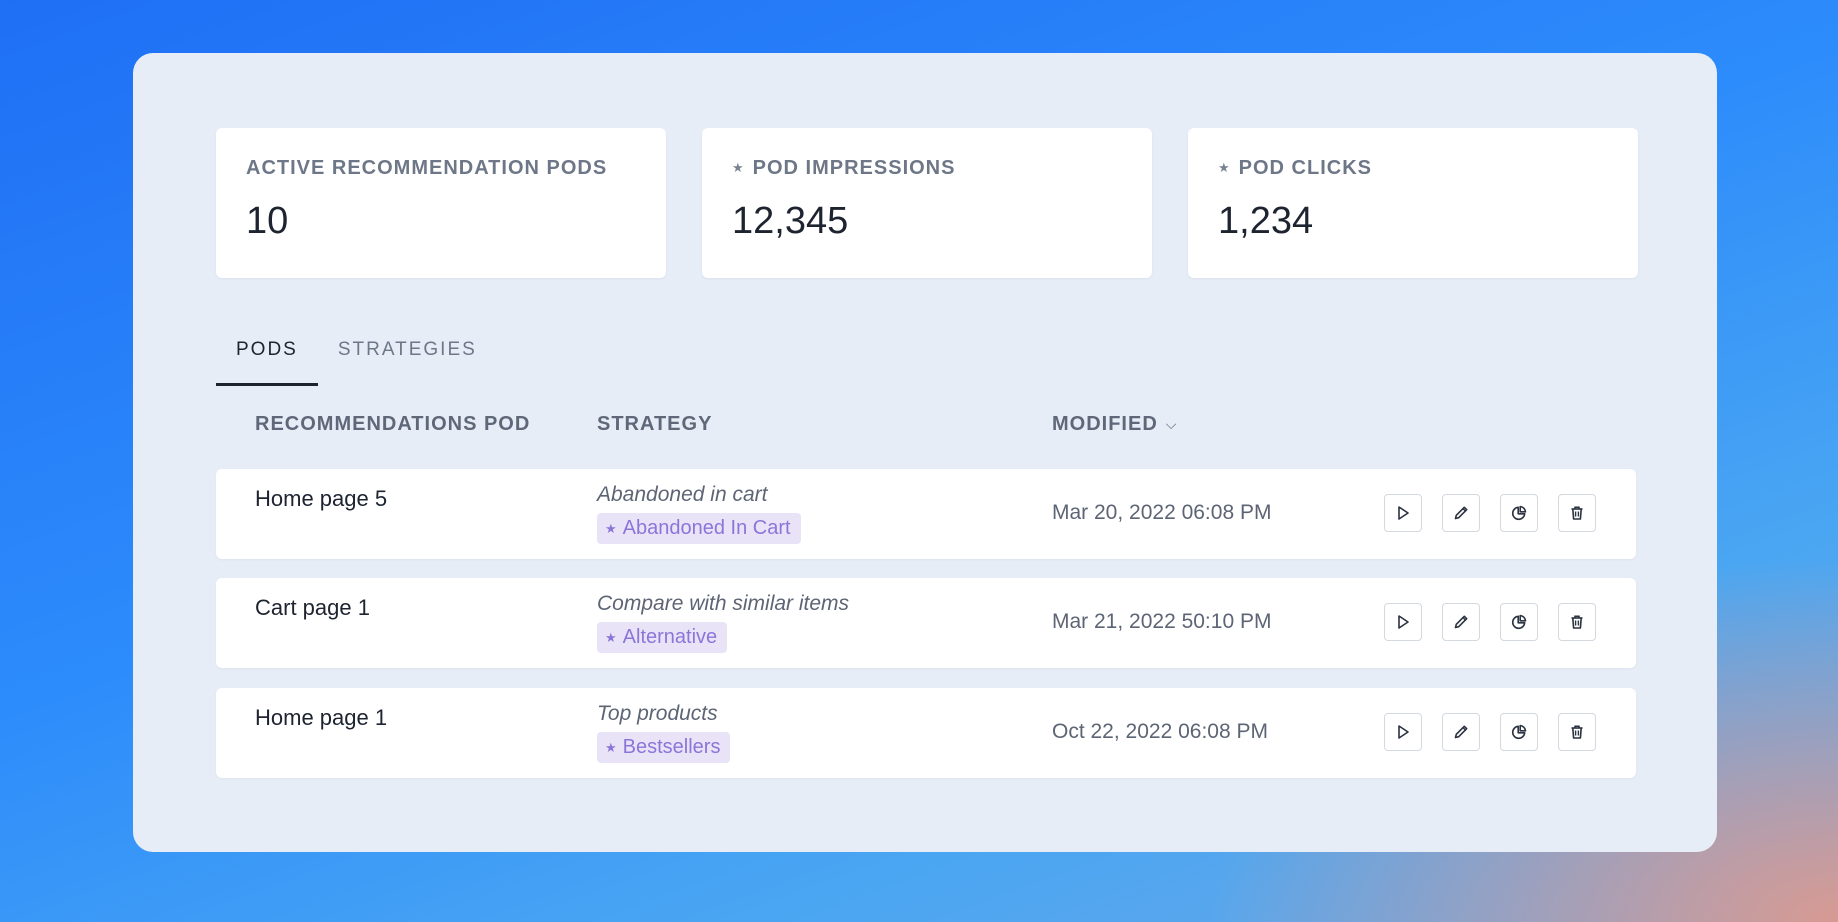 Image resolution: width=1838 pixels, height=922 pixels. What do you see at coordinates (790, 221) in the screenshot?
I see `stat-value: 12,345` at bounding box center [790, 221].